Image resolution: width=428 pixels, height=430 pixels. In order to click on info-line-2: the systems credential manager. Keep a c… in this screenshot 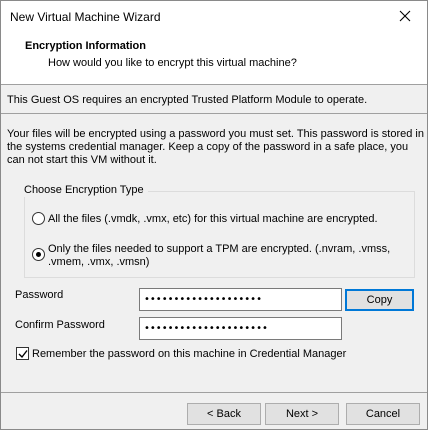, I will do `click(208, 147)`.